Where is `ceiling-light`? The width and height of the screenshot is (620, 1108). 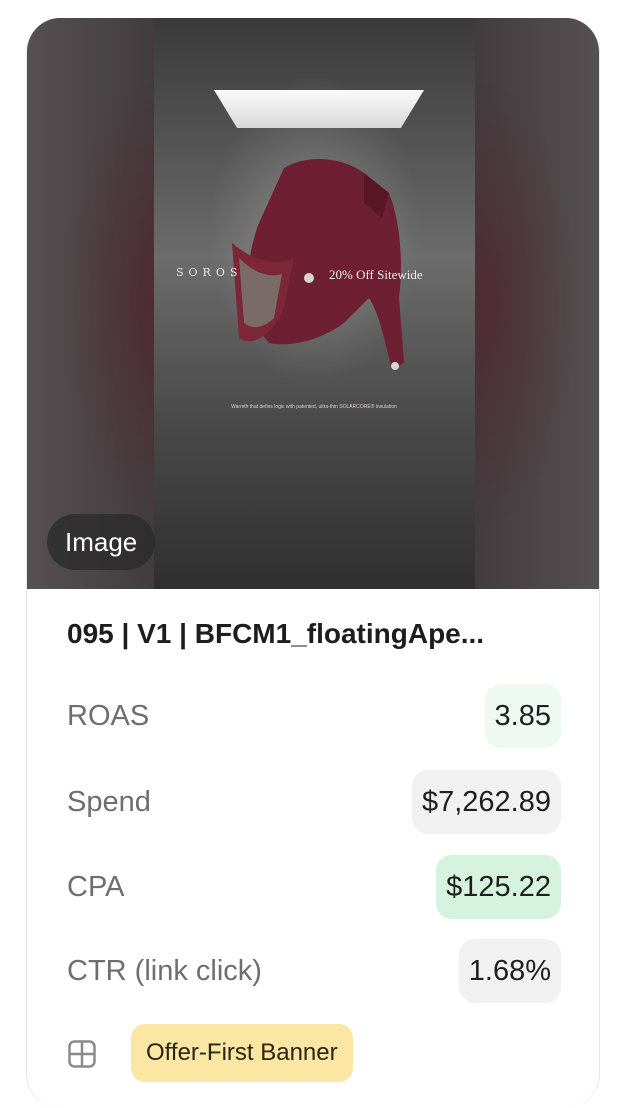 ceiling-light is located at coordinates (319, 109).